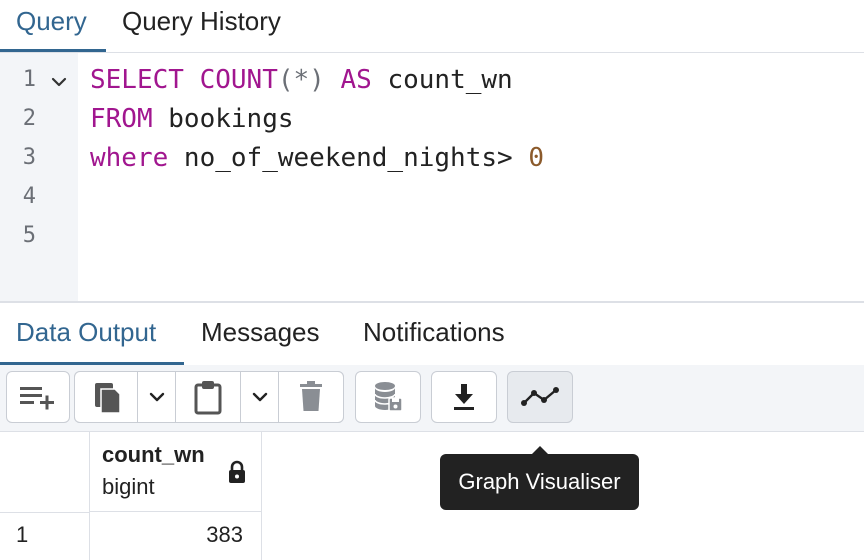 This screenshot has height=560, width=864. Describe the element at coordinates (536, 158) in the screenshot. I see `sql-number: 0` at that location.